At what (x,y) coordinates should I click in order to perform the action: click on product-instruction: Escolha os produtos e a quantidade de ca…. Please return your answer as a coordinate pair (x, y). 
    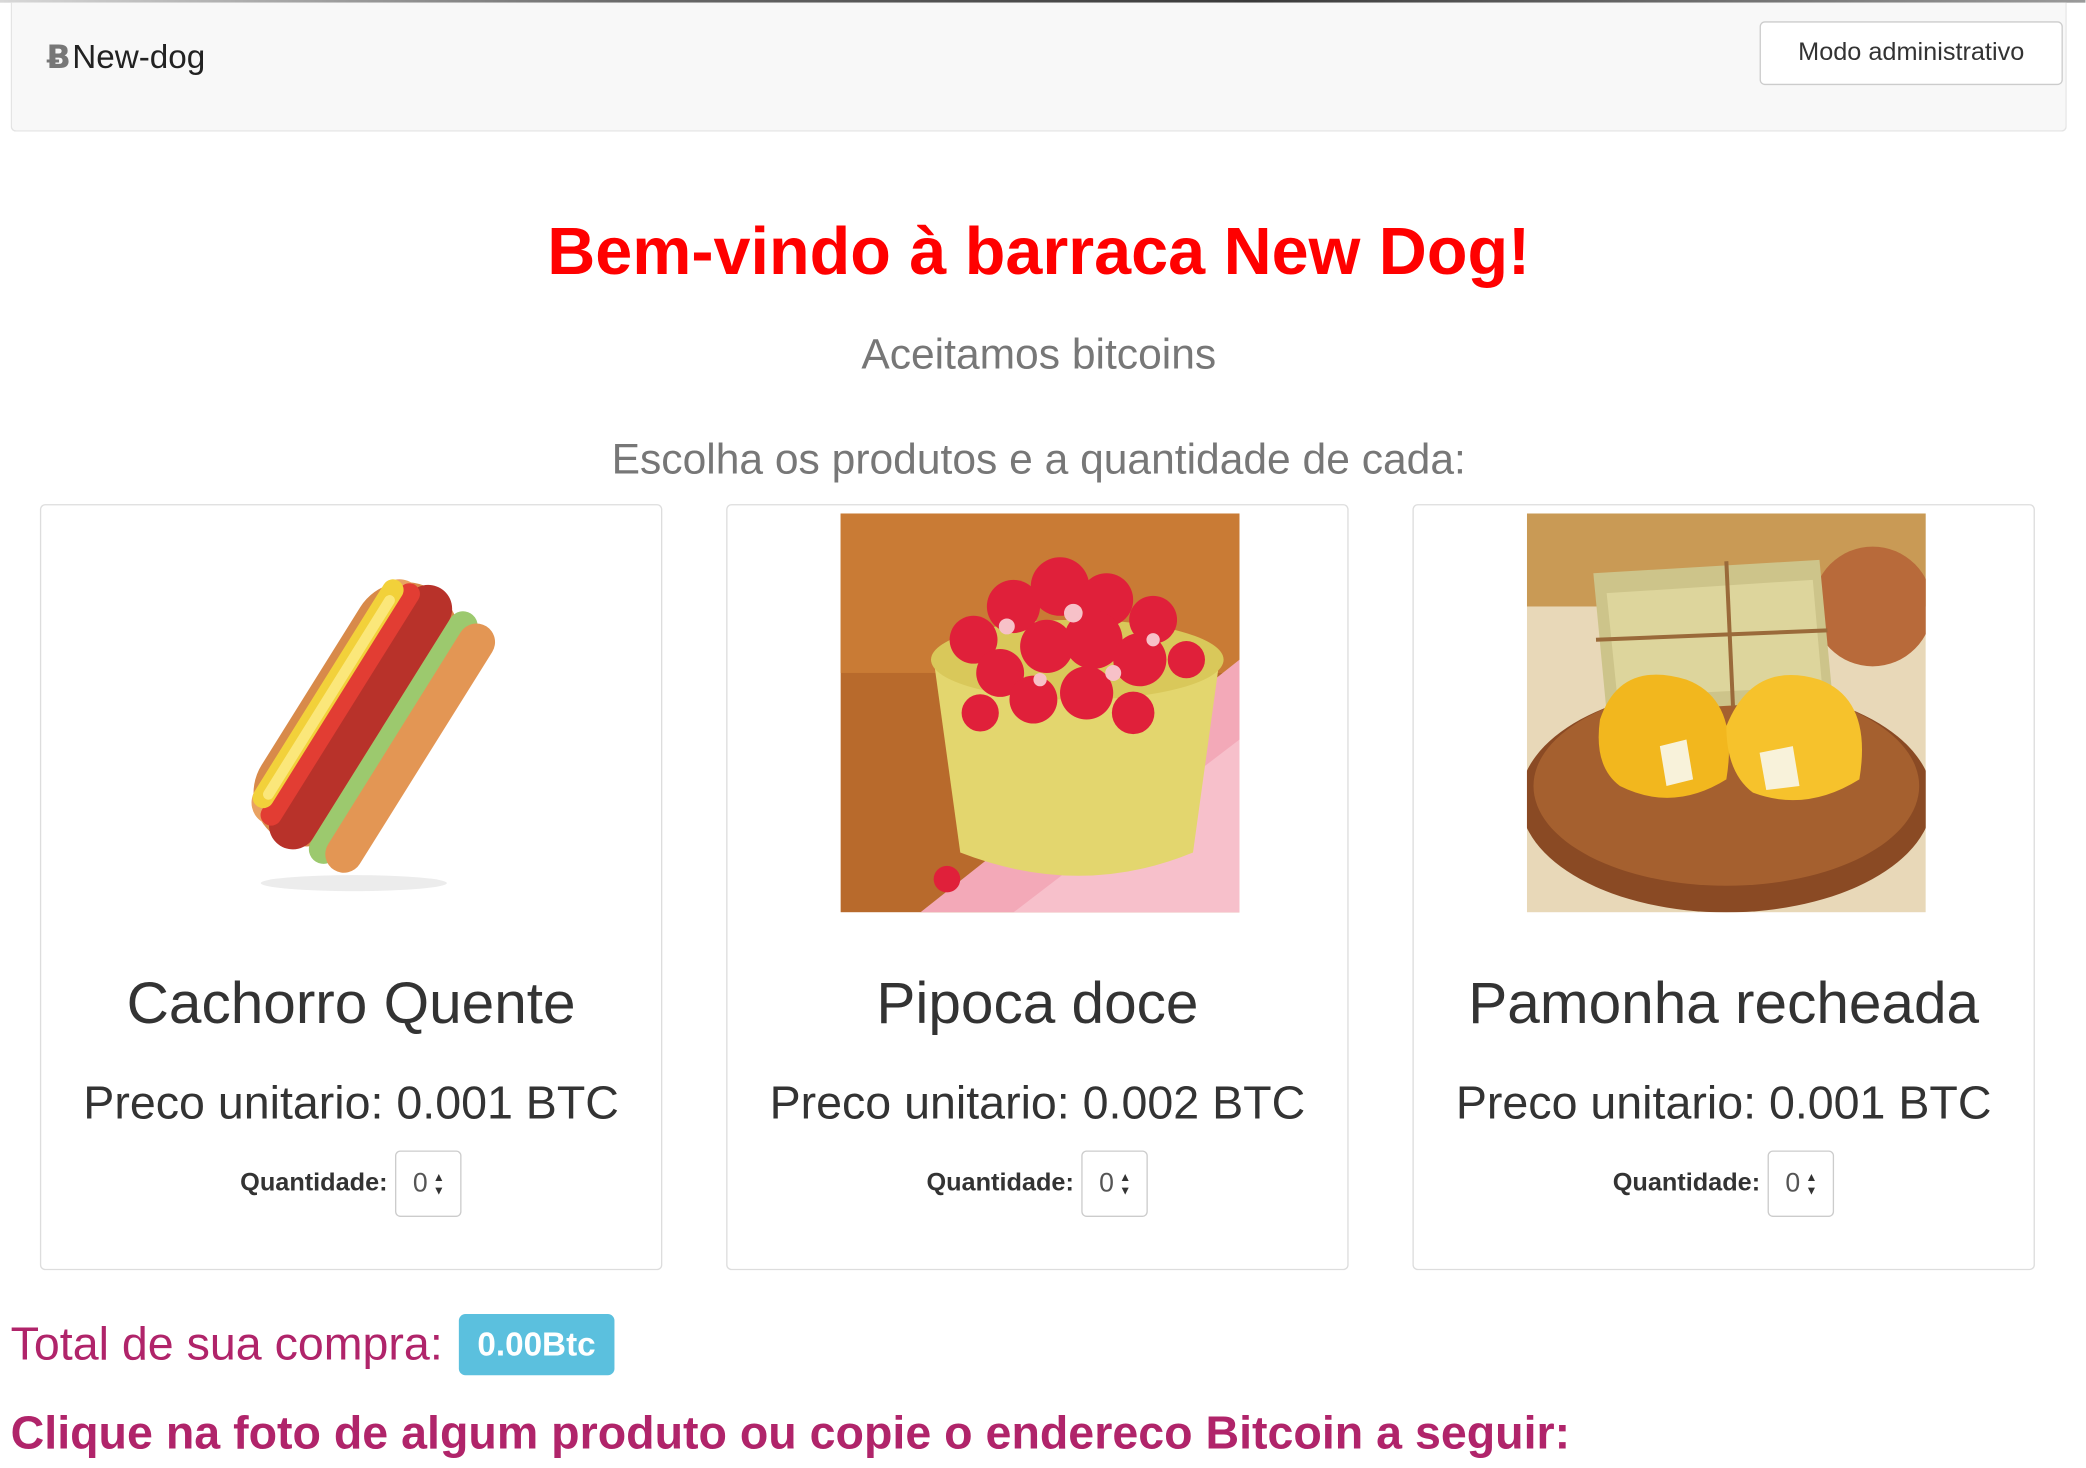
    Looking at the image, I should click on (1038, 458).